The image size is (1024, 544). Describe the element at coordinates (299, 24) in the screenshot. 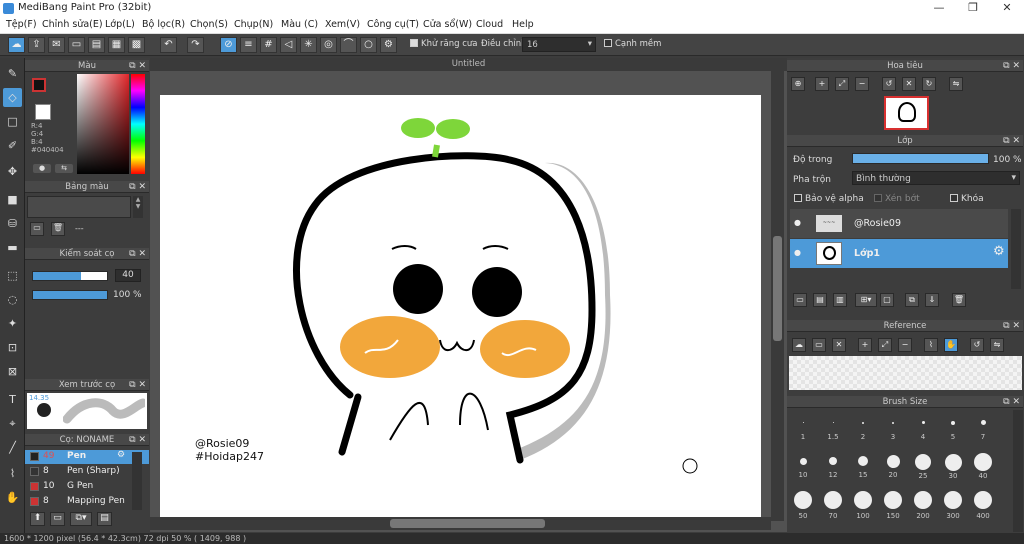

I see `menu-color: Màu (C)` at that location.